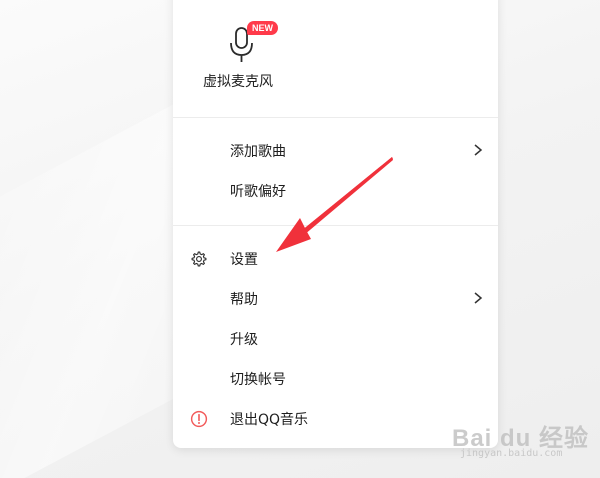  Describe the element at coordinates (269, 420) in the screenshot. I see `menu-item-label: 退出QQ音乐` at that location.